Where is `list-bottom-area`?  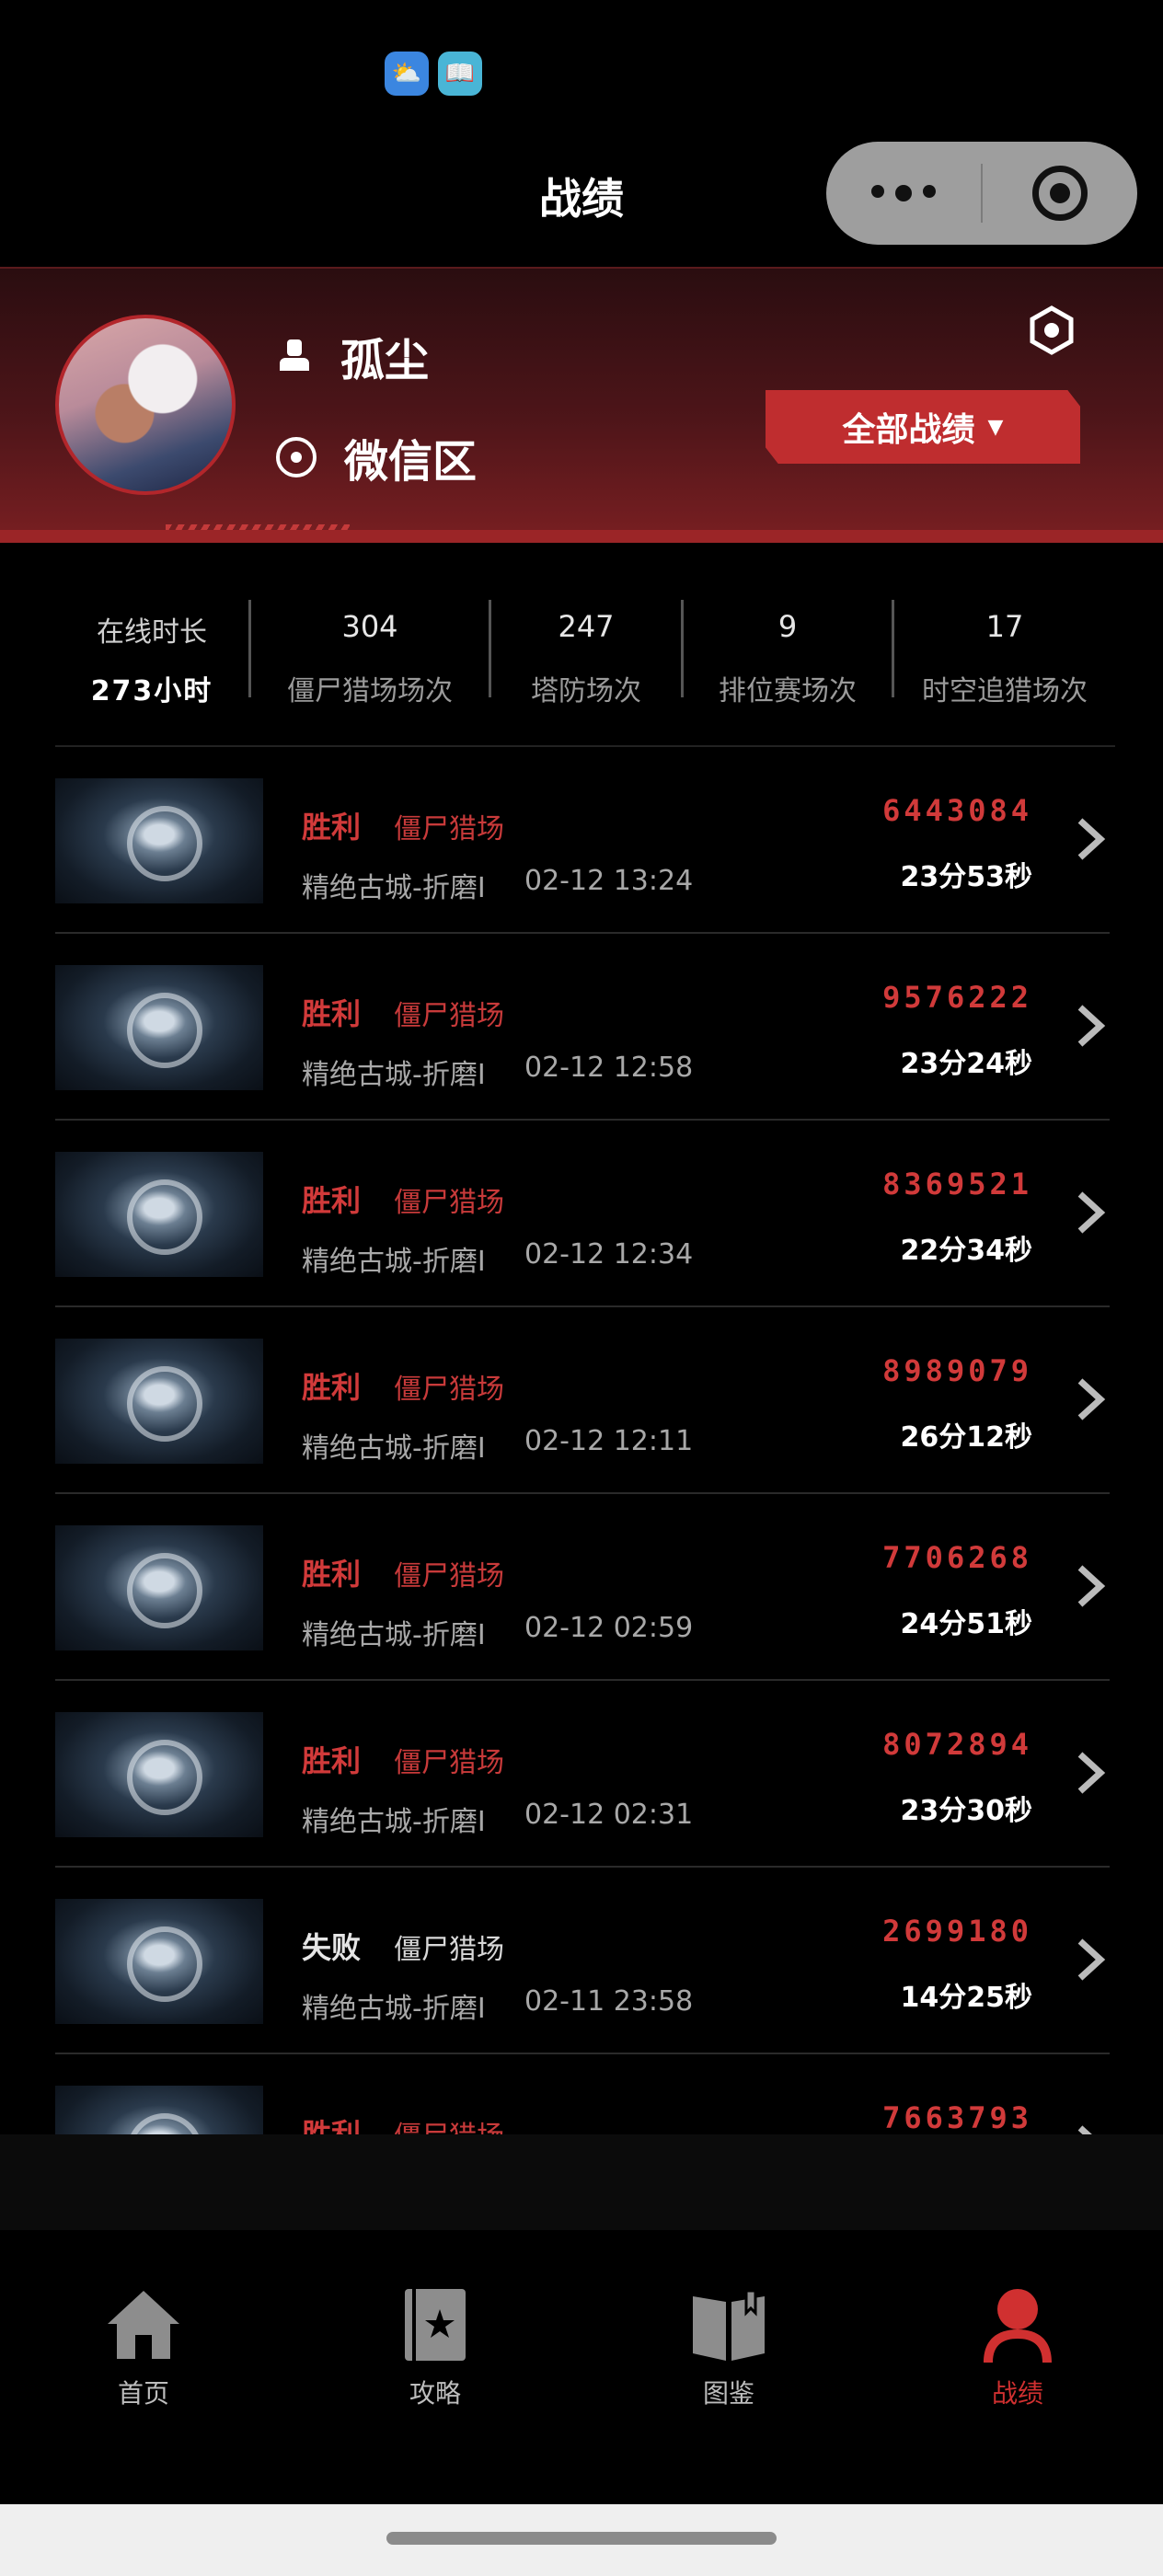 list-bottom-area is located at coordinates (581, 2182).